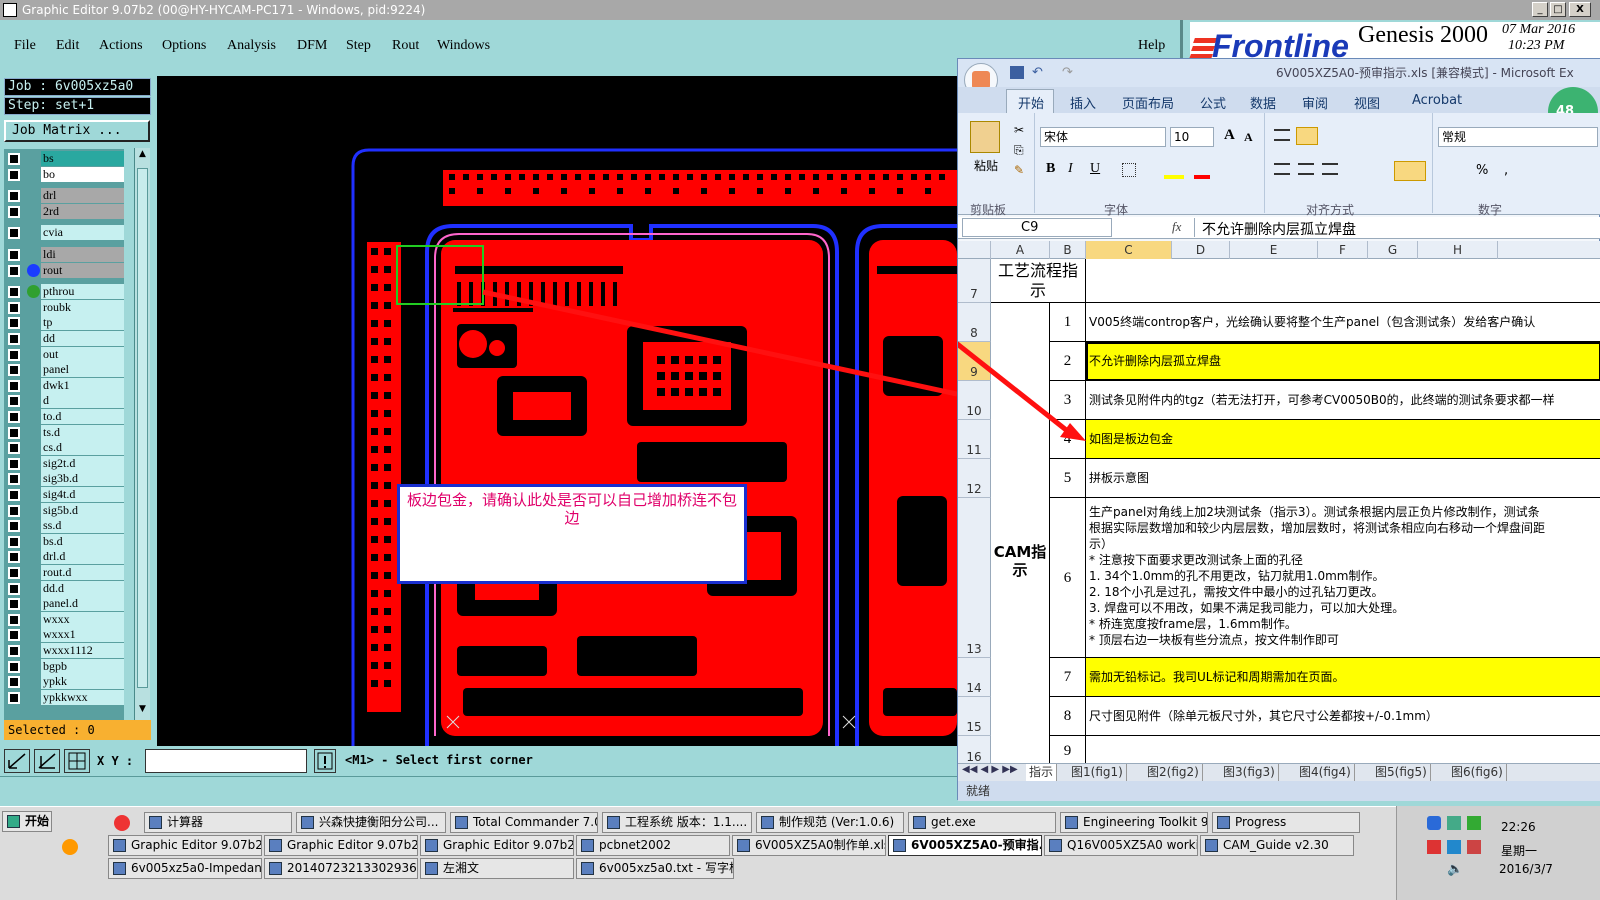  I want to click on layer-row: wxxx1112, so click(64, 650).